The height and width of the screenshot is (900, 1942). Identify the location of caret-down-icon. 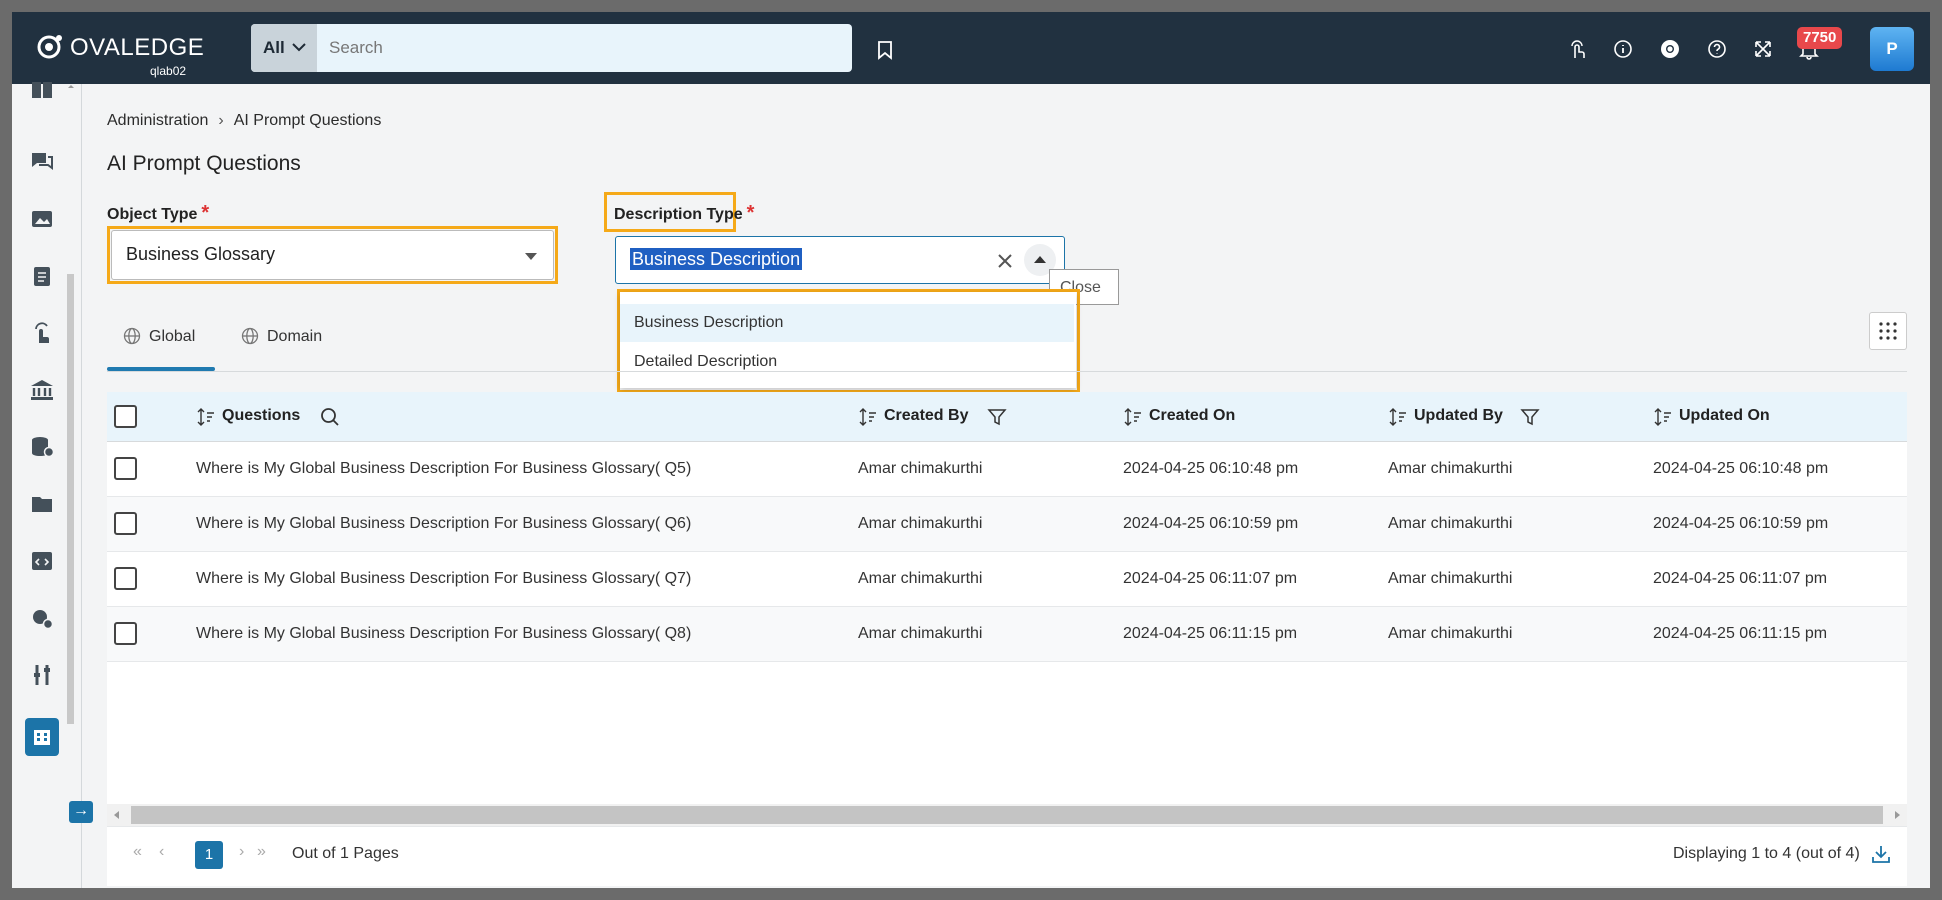
(531, 256).